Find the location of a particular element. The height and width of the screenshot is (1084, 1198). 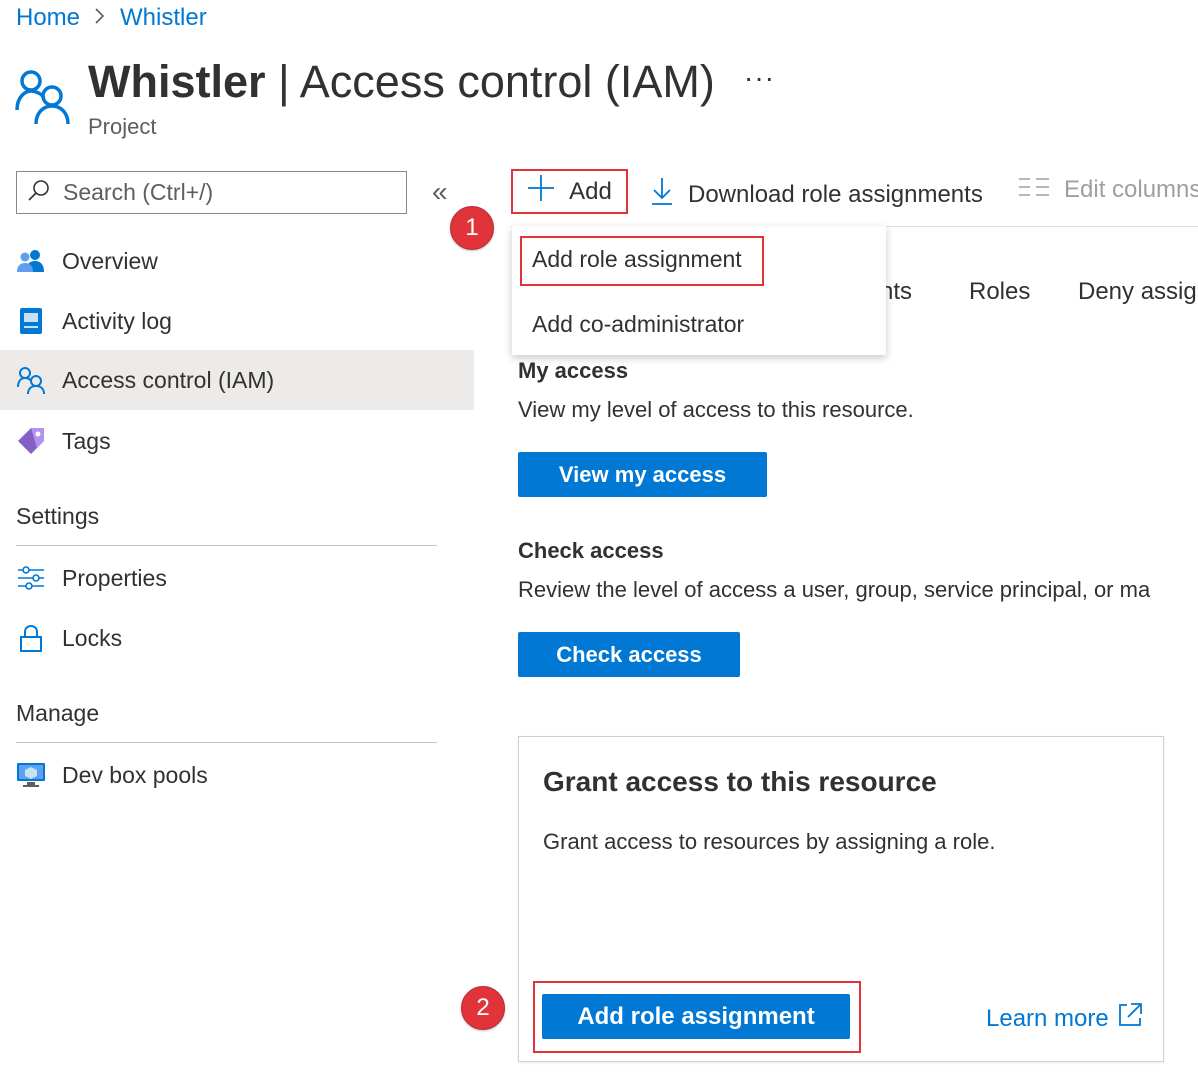

sliders-icon is located at coordinates (31, 578).